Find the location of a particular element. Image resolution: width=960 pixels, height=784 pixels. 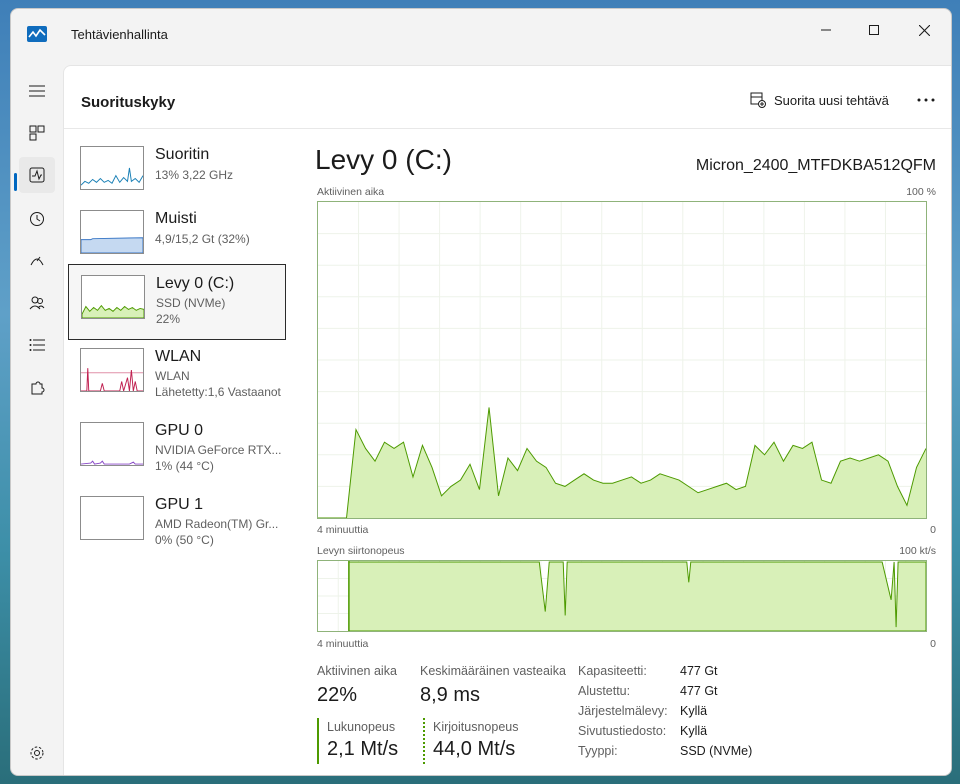

nav-startup-apps is located at coordinates (37, 261).